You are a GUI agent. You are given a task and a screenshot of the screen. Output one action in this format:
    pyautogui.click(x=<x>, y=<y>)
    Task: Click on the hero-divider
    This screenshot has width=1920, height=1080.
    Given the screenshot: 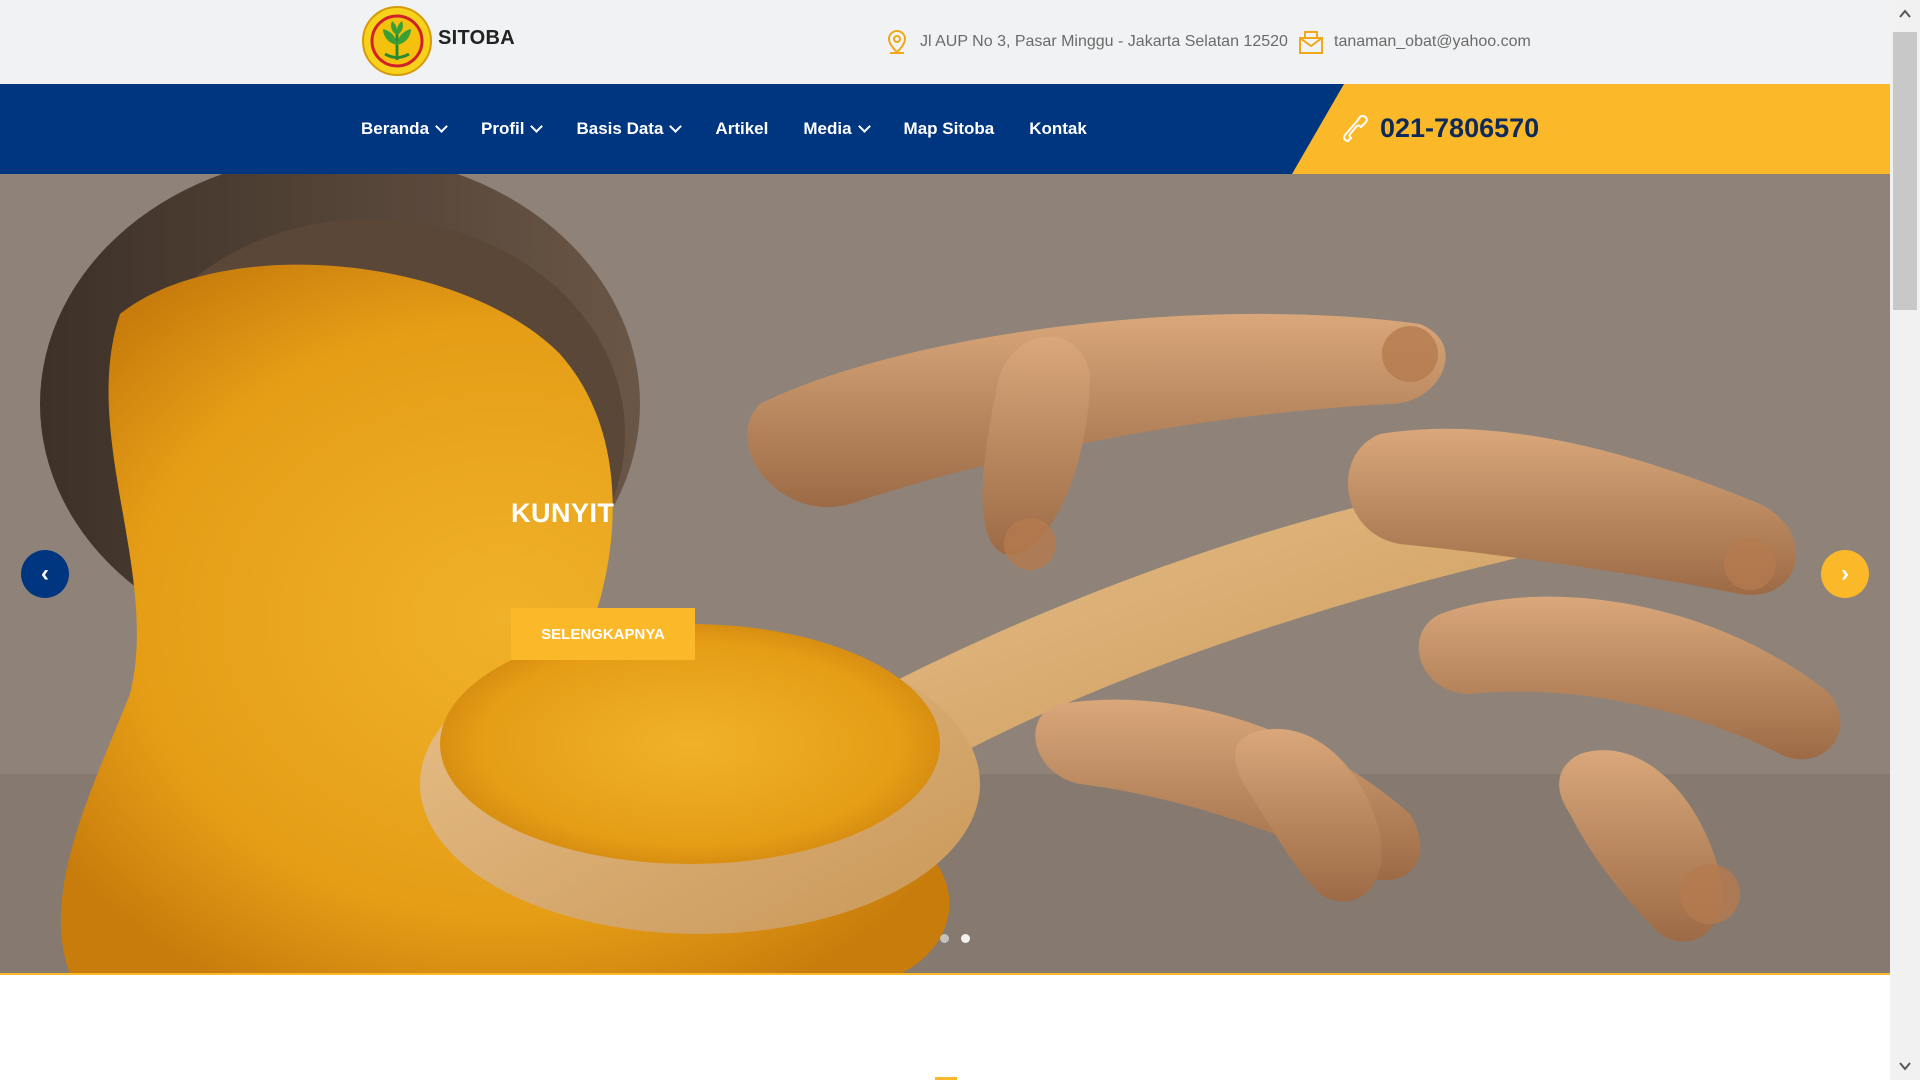 What is the action you would take?
    pyautogui.click(x=945, y=974)
    